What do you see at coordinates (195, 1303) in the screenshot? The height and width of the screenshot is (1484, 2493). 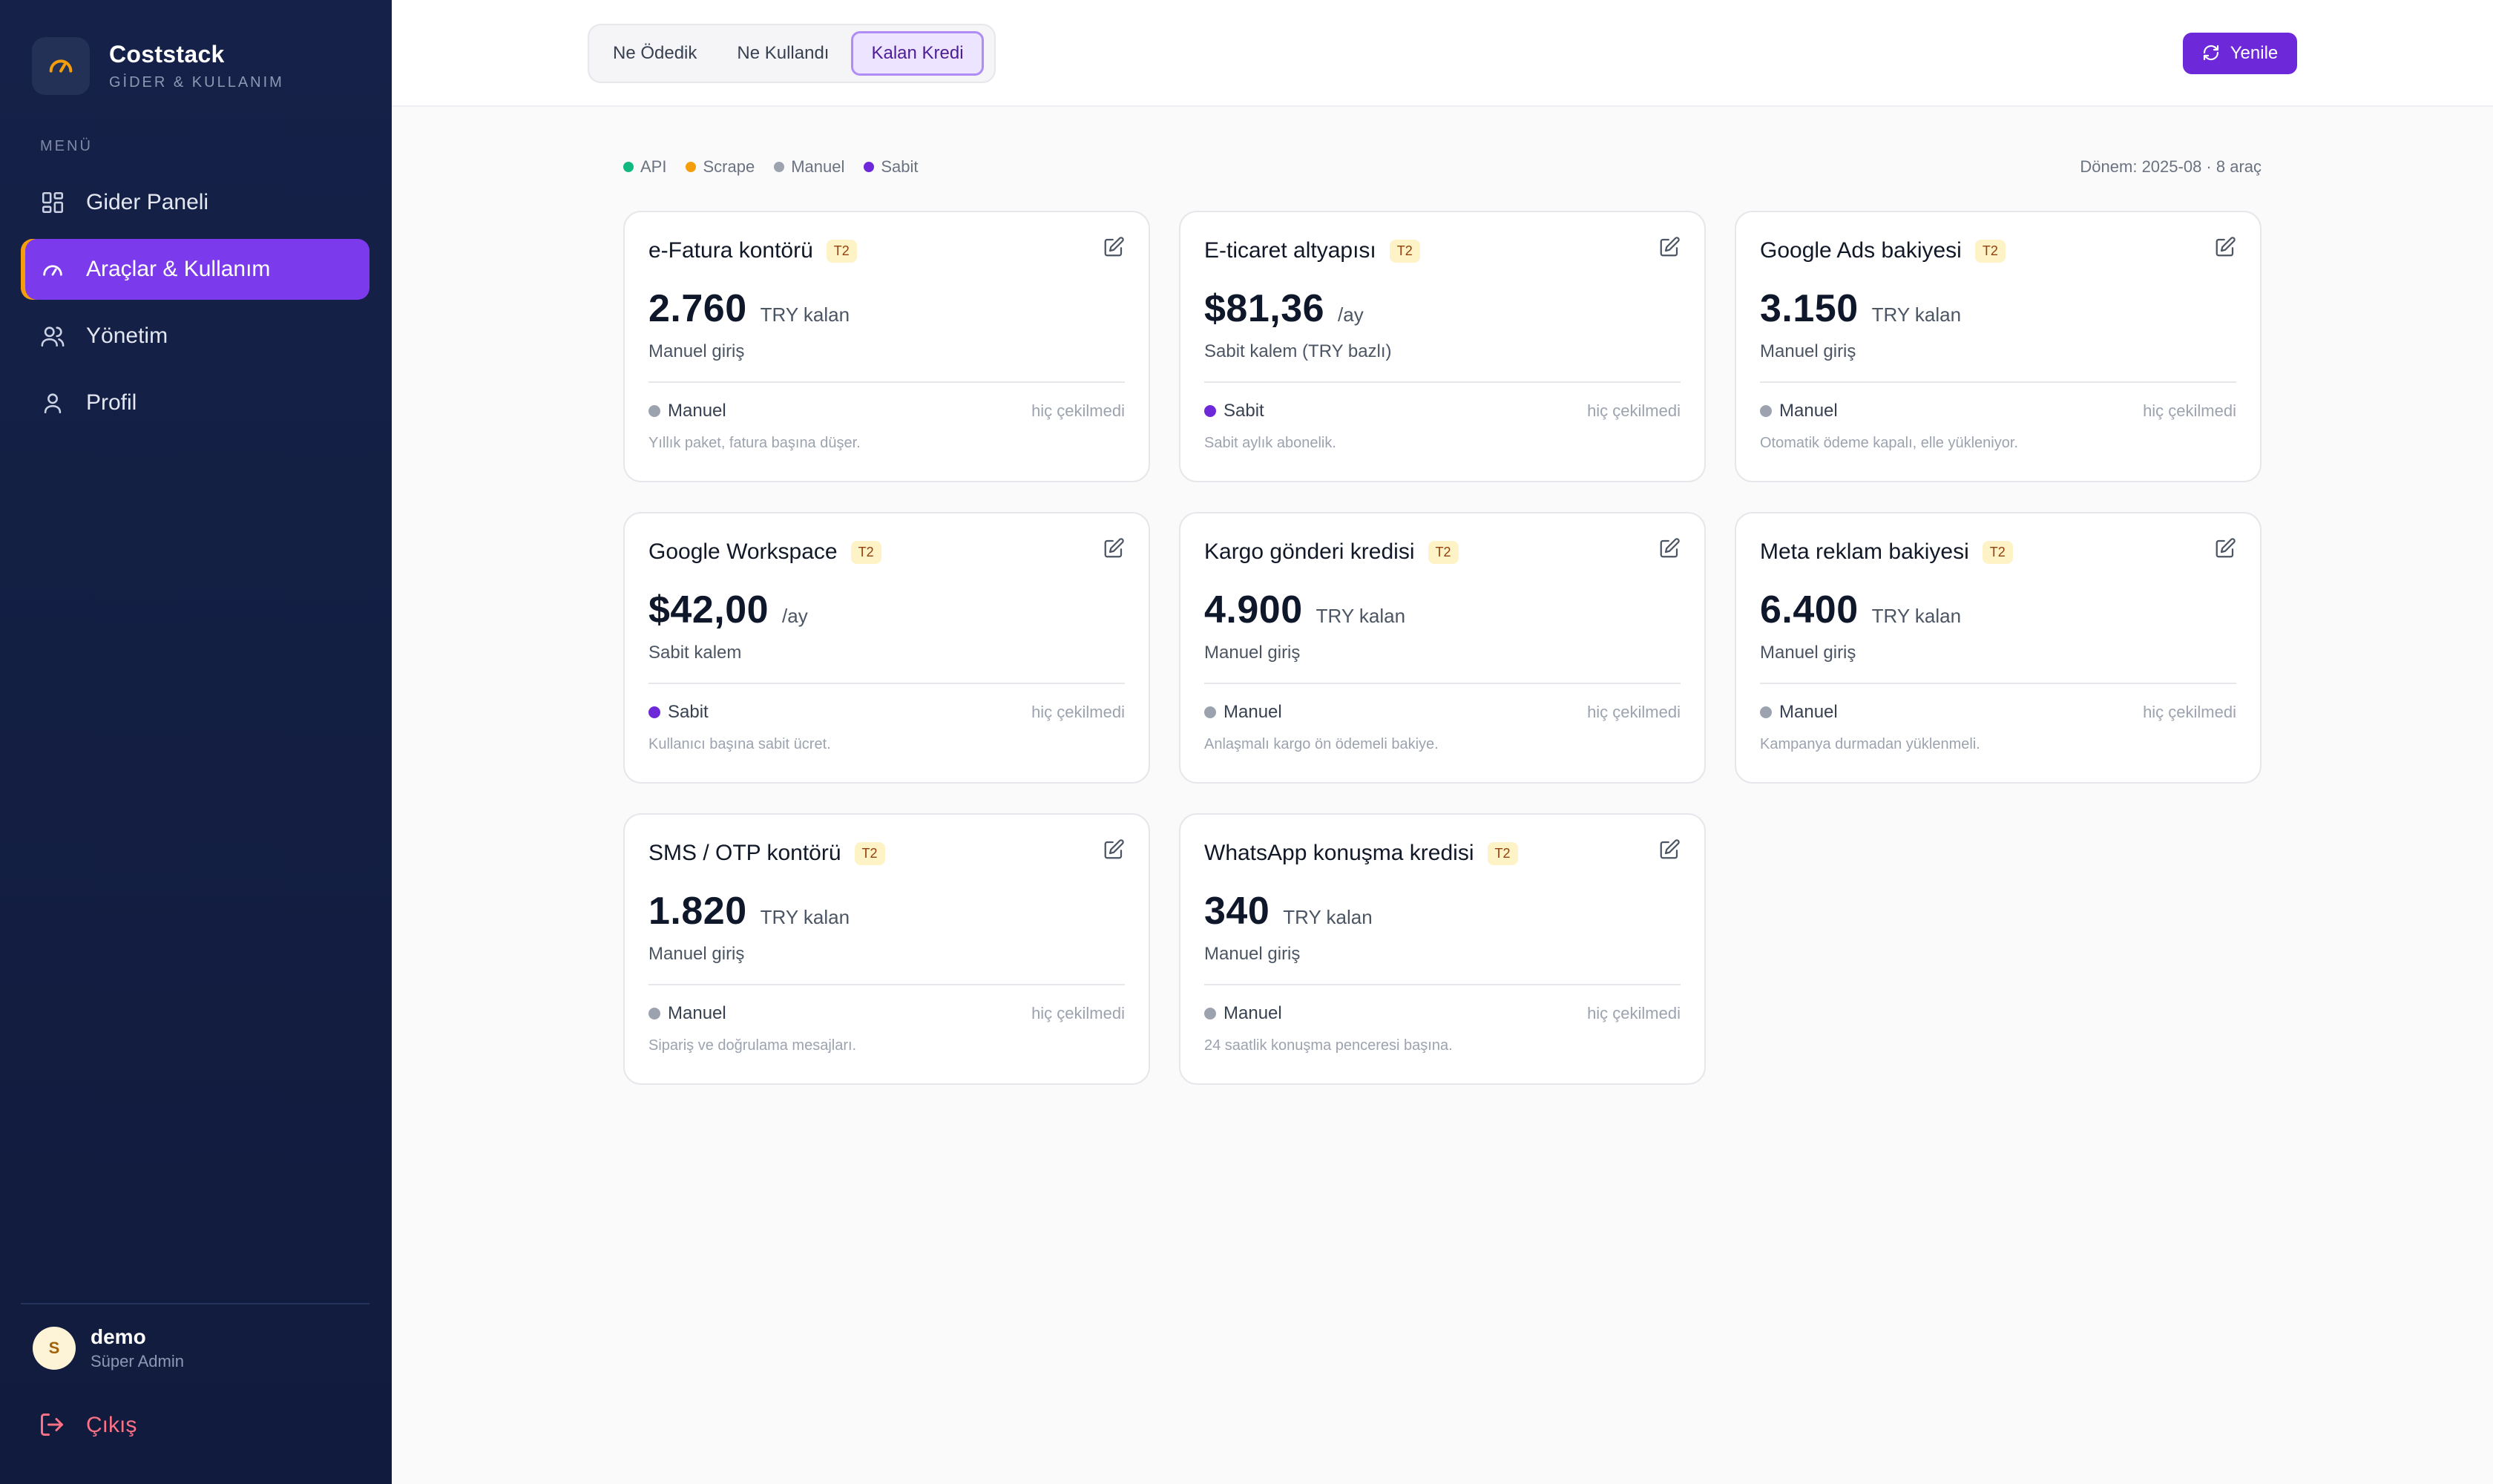 I see `sidebar-divider` at bounding box center [195, 1303].